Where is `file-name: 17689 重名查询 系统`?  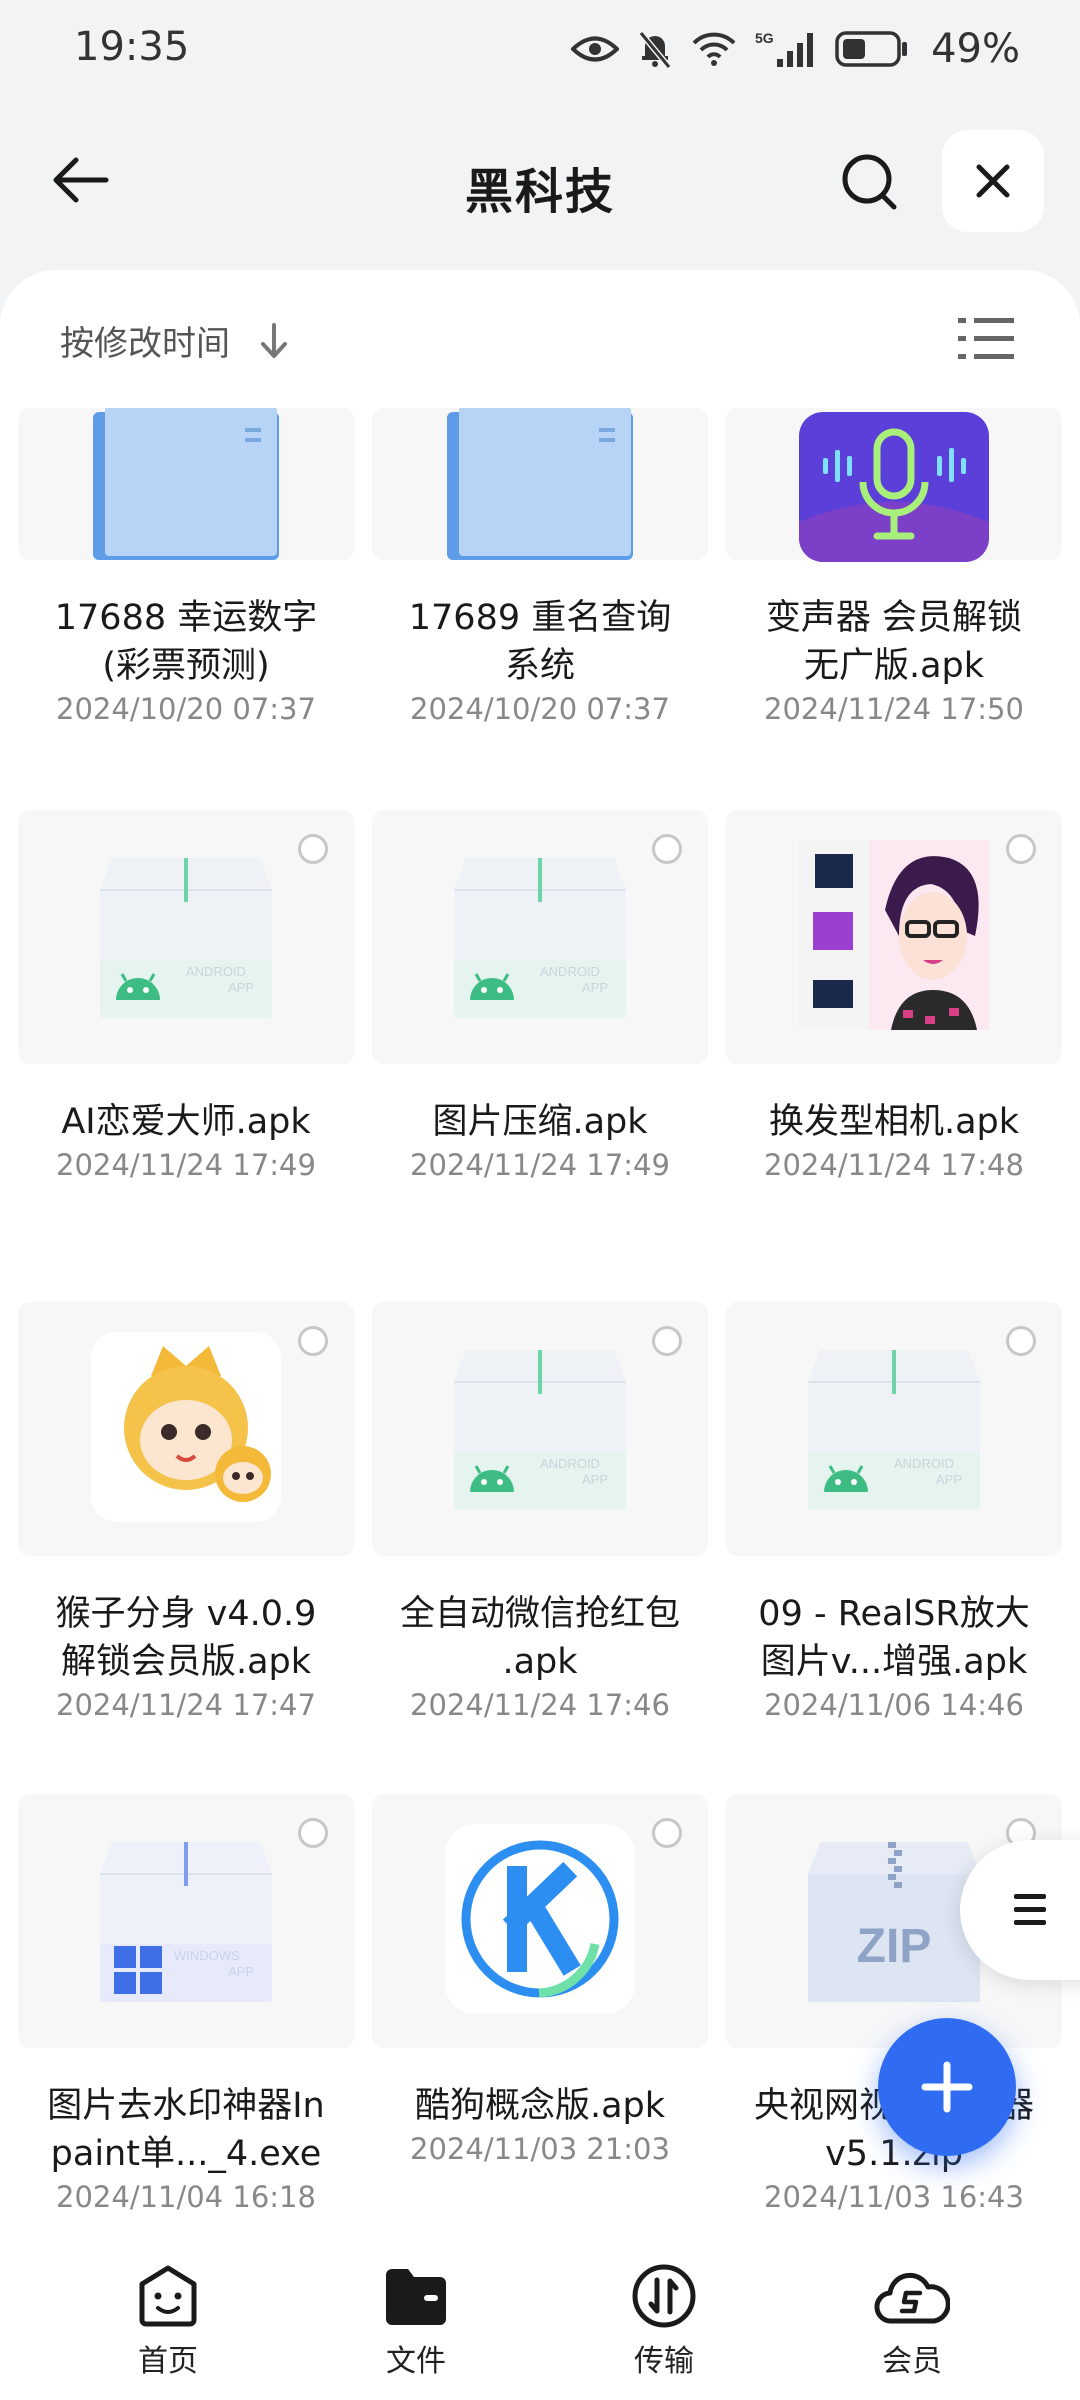 file-name: 17689 重名查询 系统 is located at coordinates (540, 642).